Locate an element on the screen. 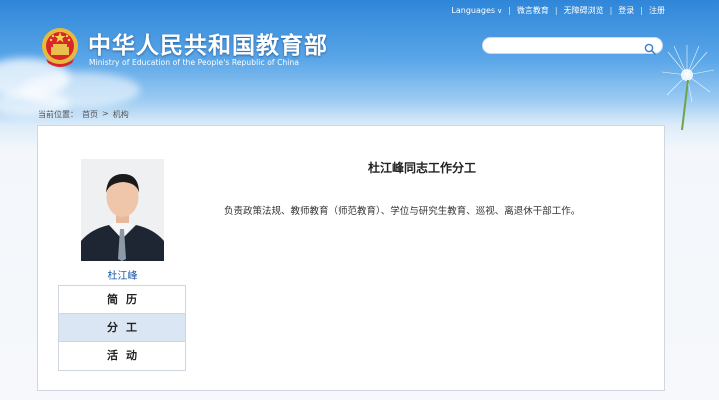 The height and width of the screenshot is (400, 719). breadcrumb-home-link: 首页 is located at coordinates (90, 114).